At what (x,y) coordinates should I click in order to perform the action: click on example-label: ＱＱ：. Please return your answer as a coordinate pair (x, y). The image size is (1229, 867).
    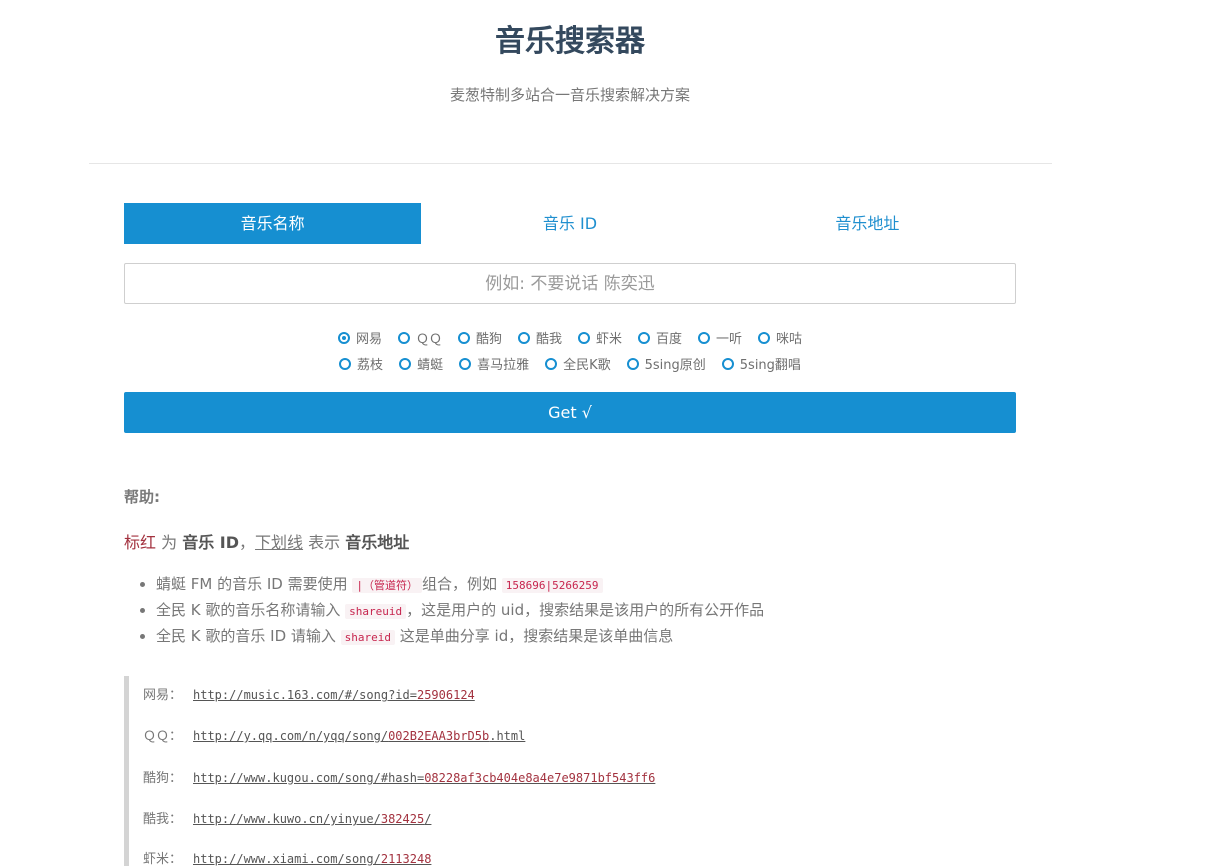
    Looking at the image, I should click on (163, 736).